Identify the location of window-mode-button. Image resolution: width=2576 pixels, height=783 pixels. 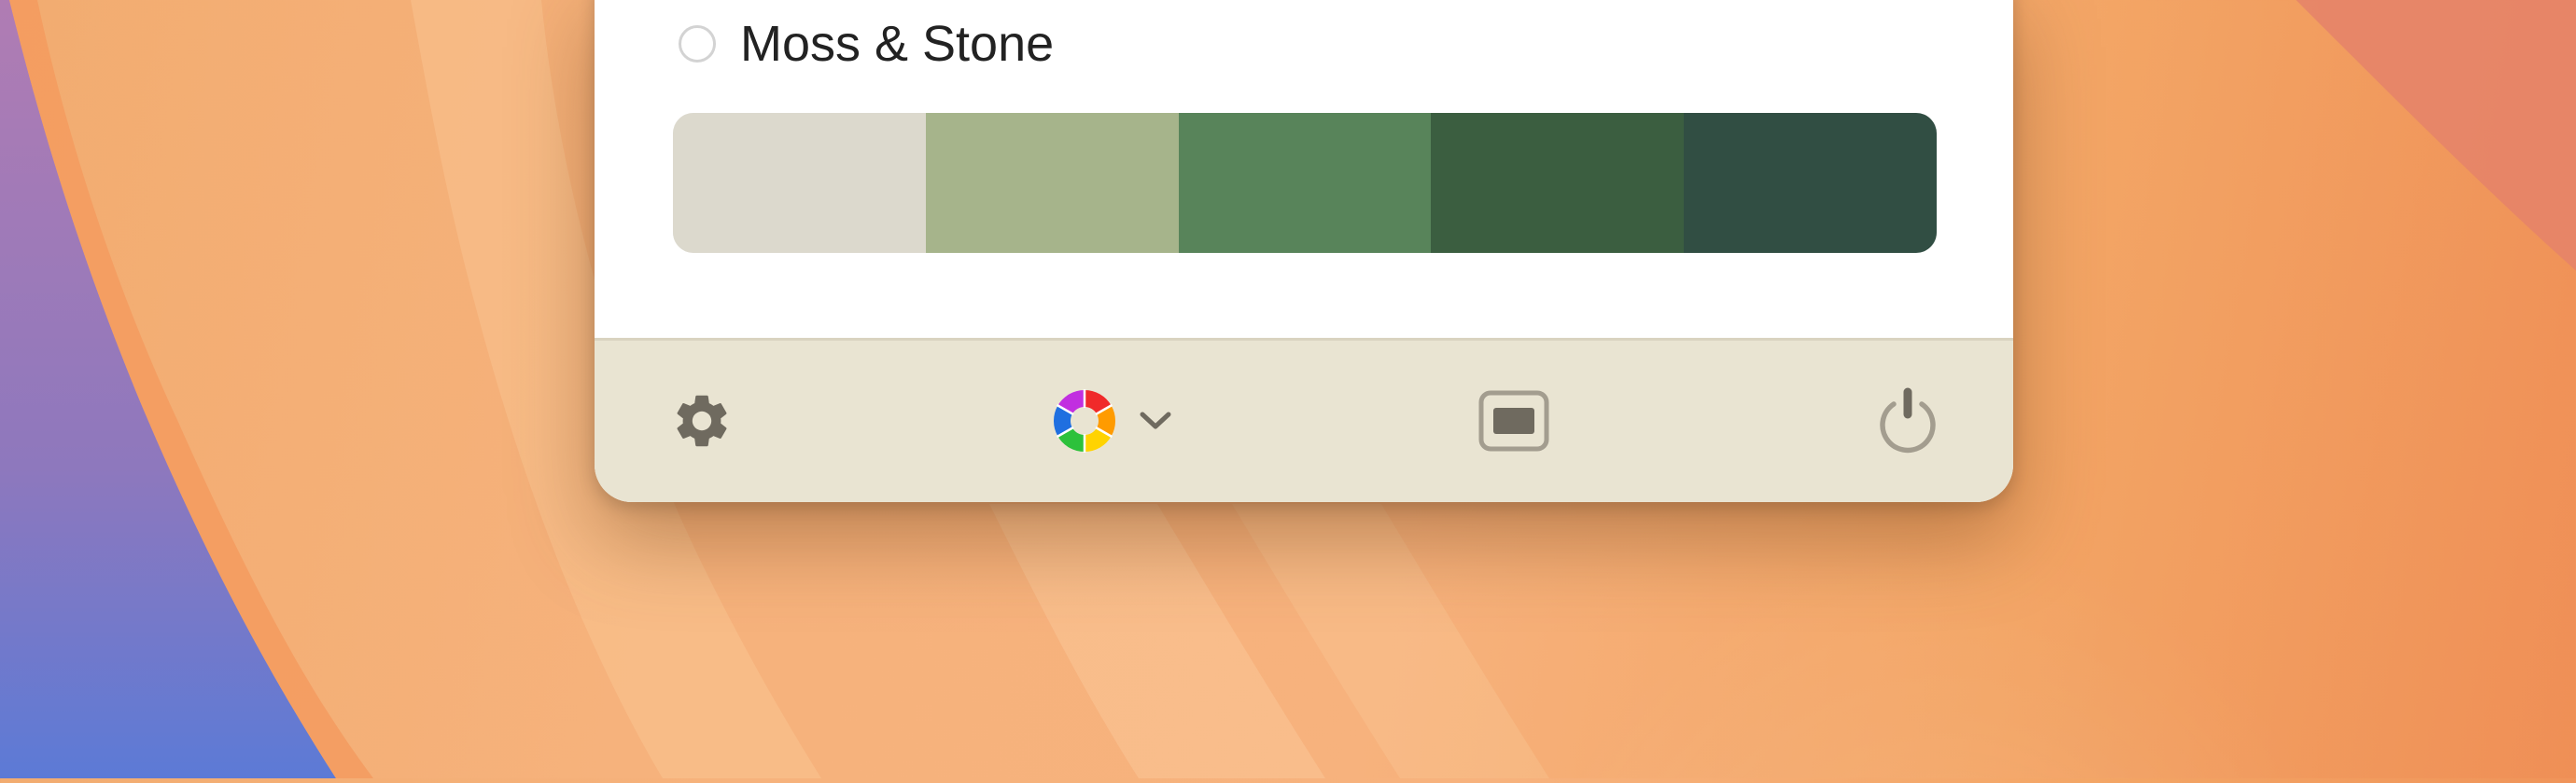
(1514, 421).